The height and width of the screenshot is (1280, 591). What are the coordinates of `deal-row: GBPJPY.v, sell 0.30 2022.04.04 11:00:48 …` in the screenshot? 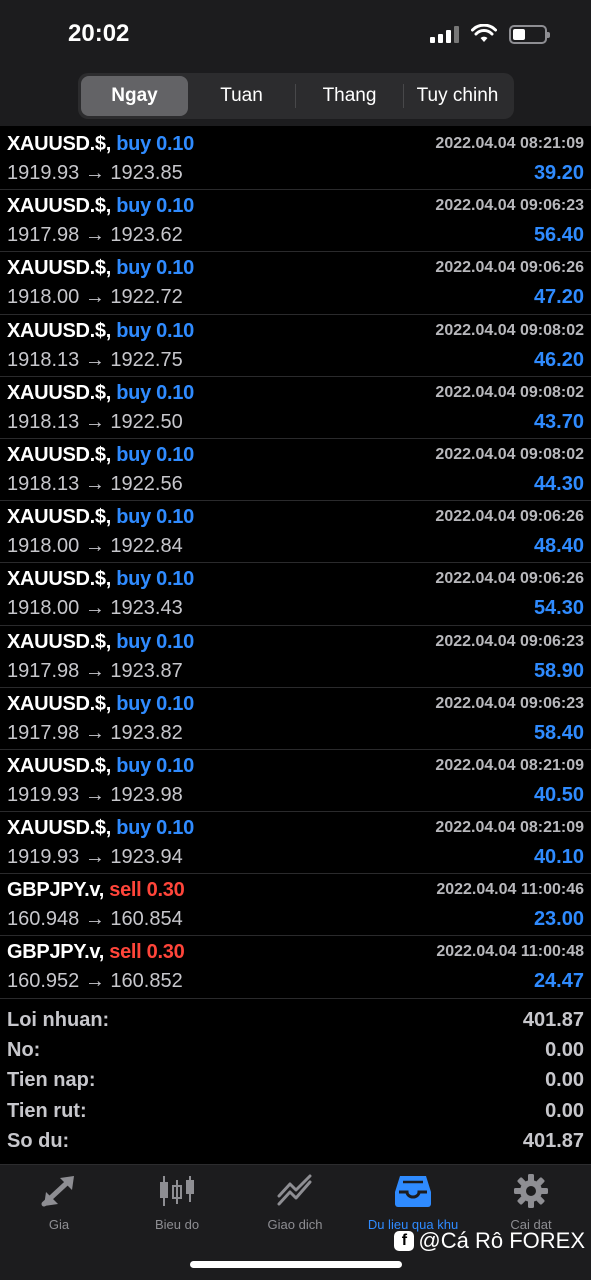 It's located at (295, 967).